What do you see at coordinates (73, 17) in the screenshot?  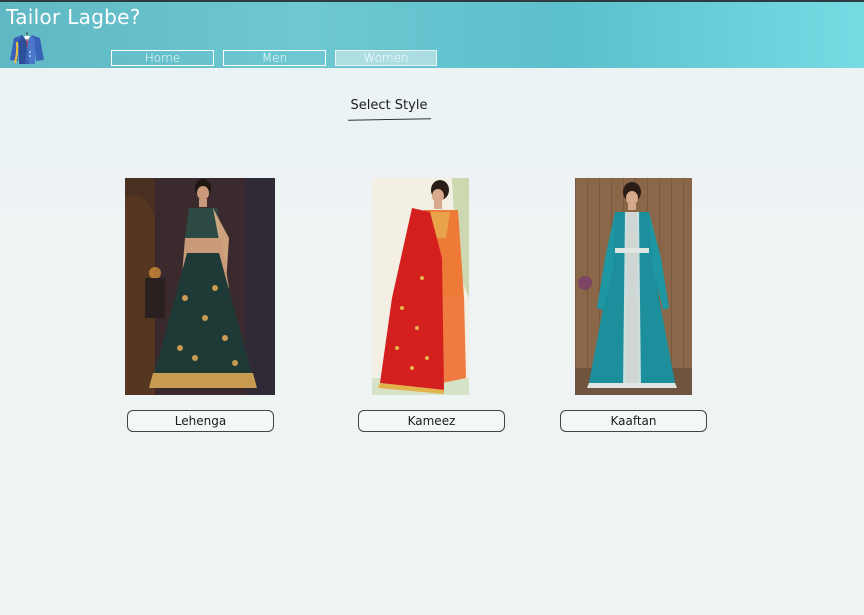 I see `app-title: Tailor Lagbe?` at bounding box center [73, 17].